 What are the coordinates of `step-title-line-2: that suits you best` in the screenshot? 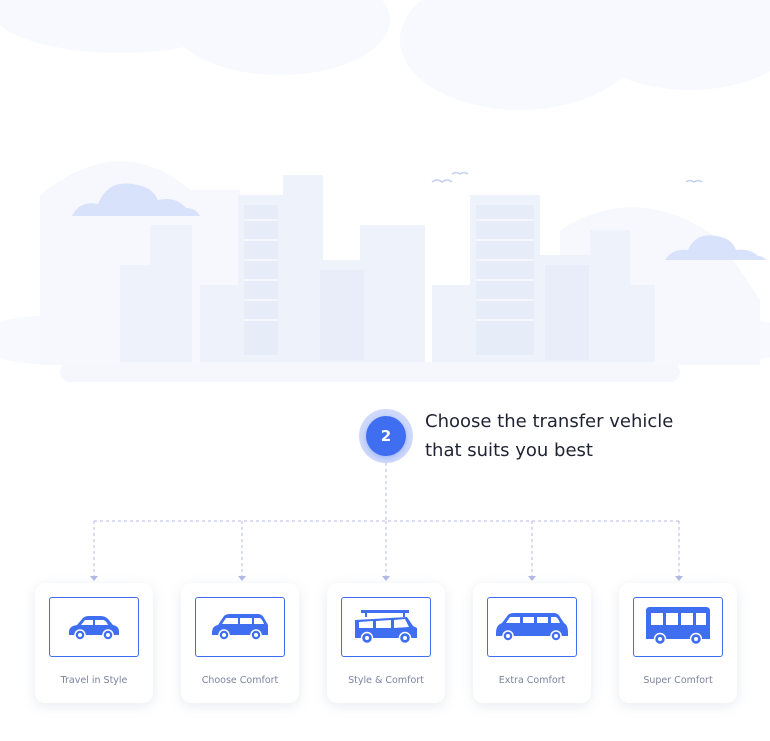 It's located at (509, 450).